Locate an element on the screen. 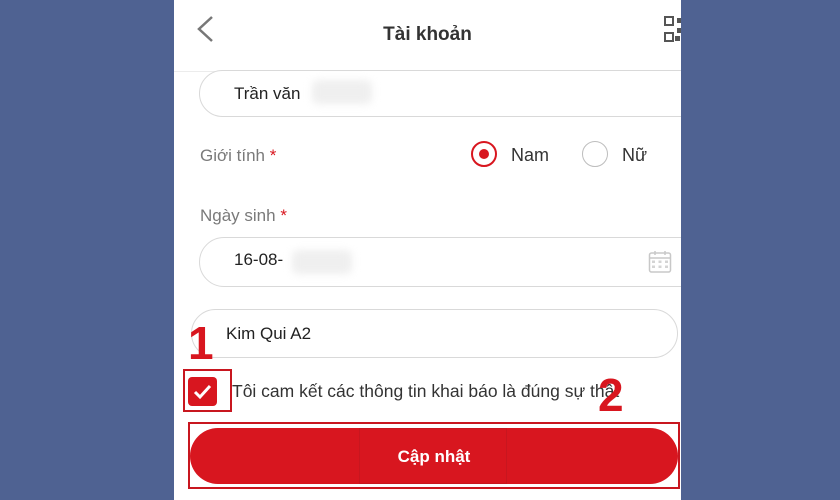 This screenshot has height=500, width=840. qr-code-icon is located at coordinates (672, 29).